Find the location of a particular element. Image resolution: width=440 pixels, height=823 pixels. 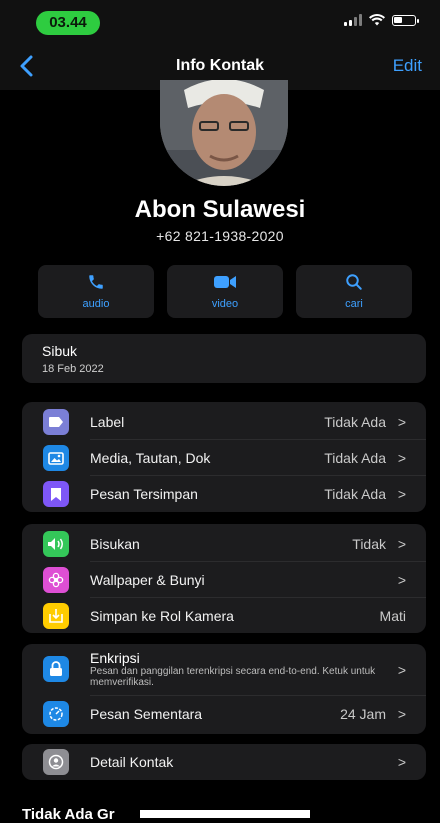

row-label-value: Tidak Ada is located at coordinates (355, 422).